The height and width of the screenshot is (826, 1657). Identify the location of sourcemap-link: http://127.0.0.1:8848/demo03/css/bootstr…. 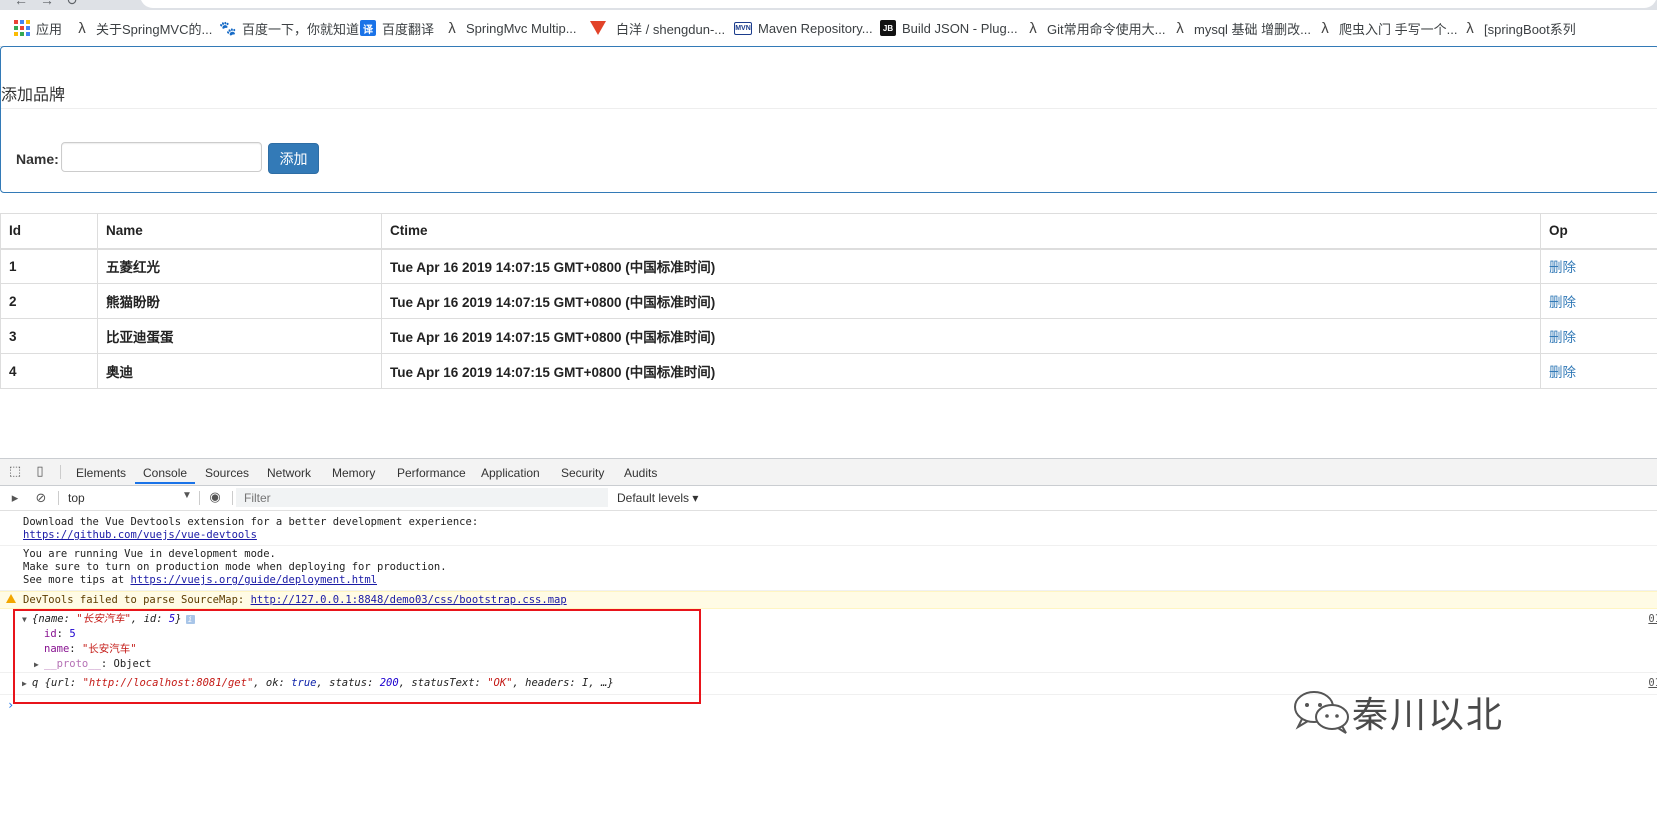
(409, 600).